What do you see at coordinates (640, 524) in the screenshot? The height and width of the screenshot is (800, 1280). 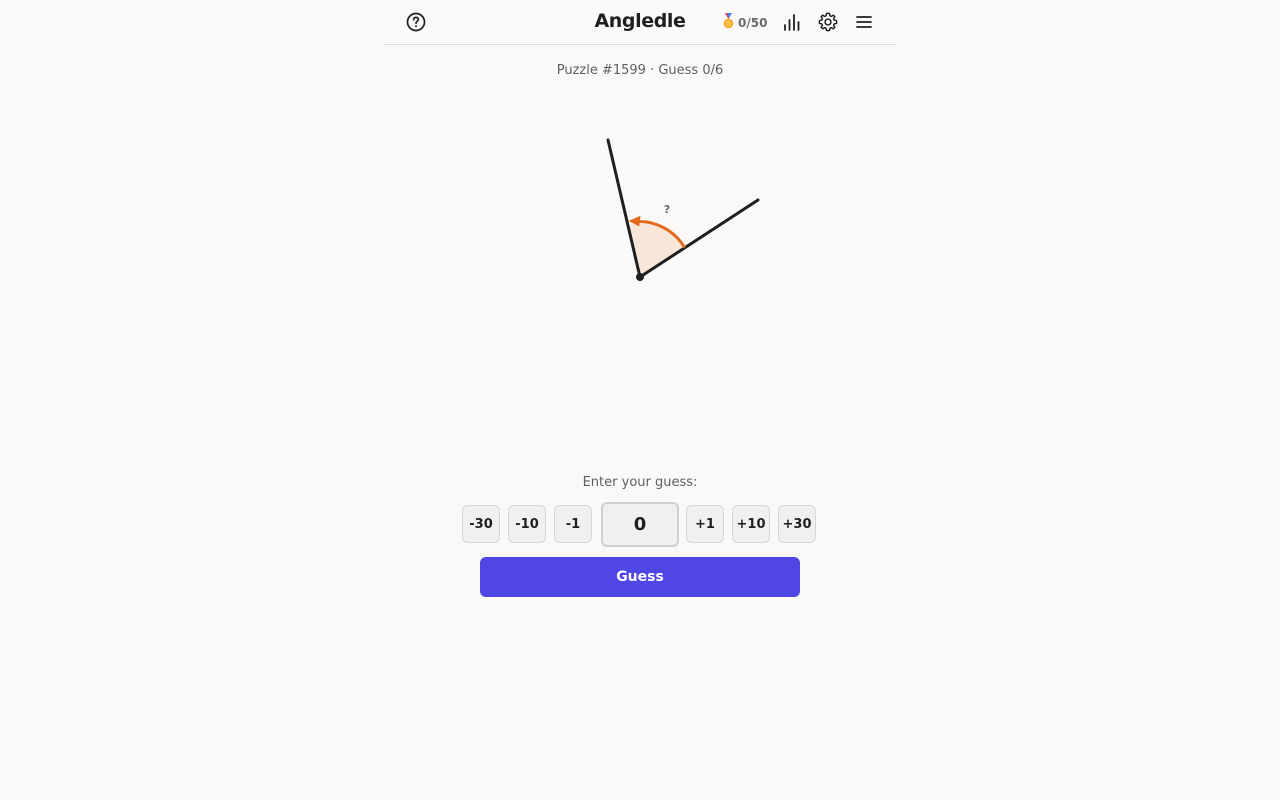 I see `guess-input` at bounding box center [640, 524].